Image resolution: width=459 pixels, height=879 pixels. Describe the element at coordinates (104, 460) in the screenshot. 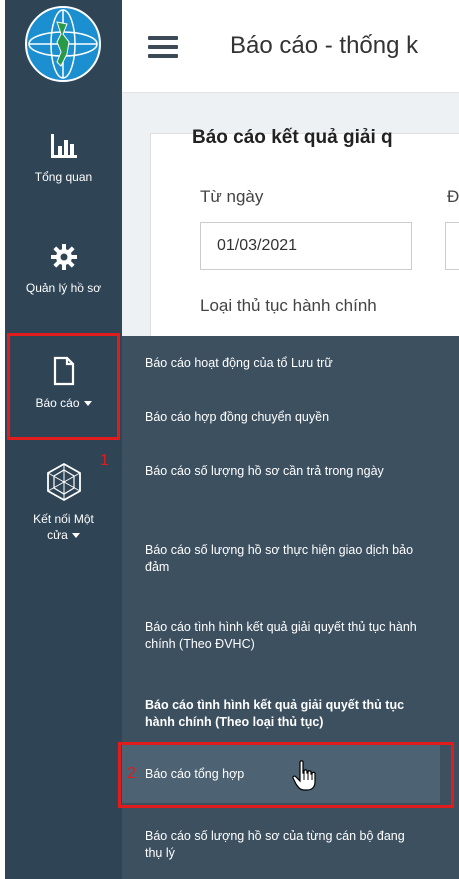

I see `step-number-1: 1` at that location.